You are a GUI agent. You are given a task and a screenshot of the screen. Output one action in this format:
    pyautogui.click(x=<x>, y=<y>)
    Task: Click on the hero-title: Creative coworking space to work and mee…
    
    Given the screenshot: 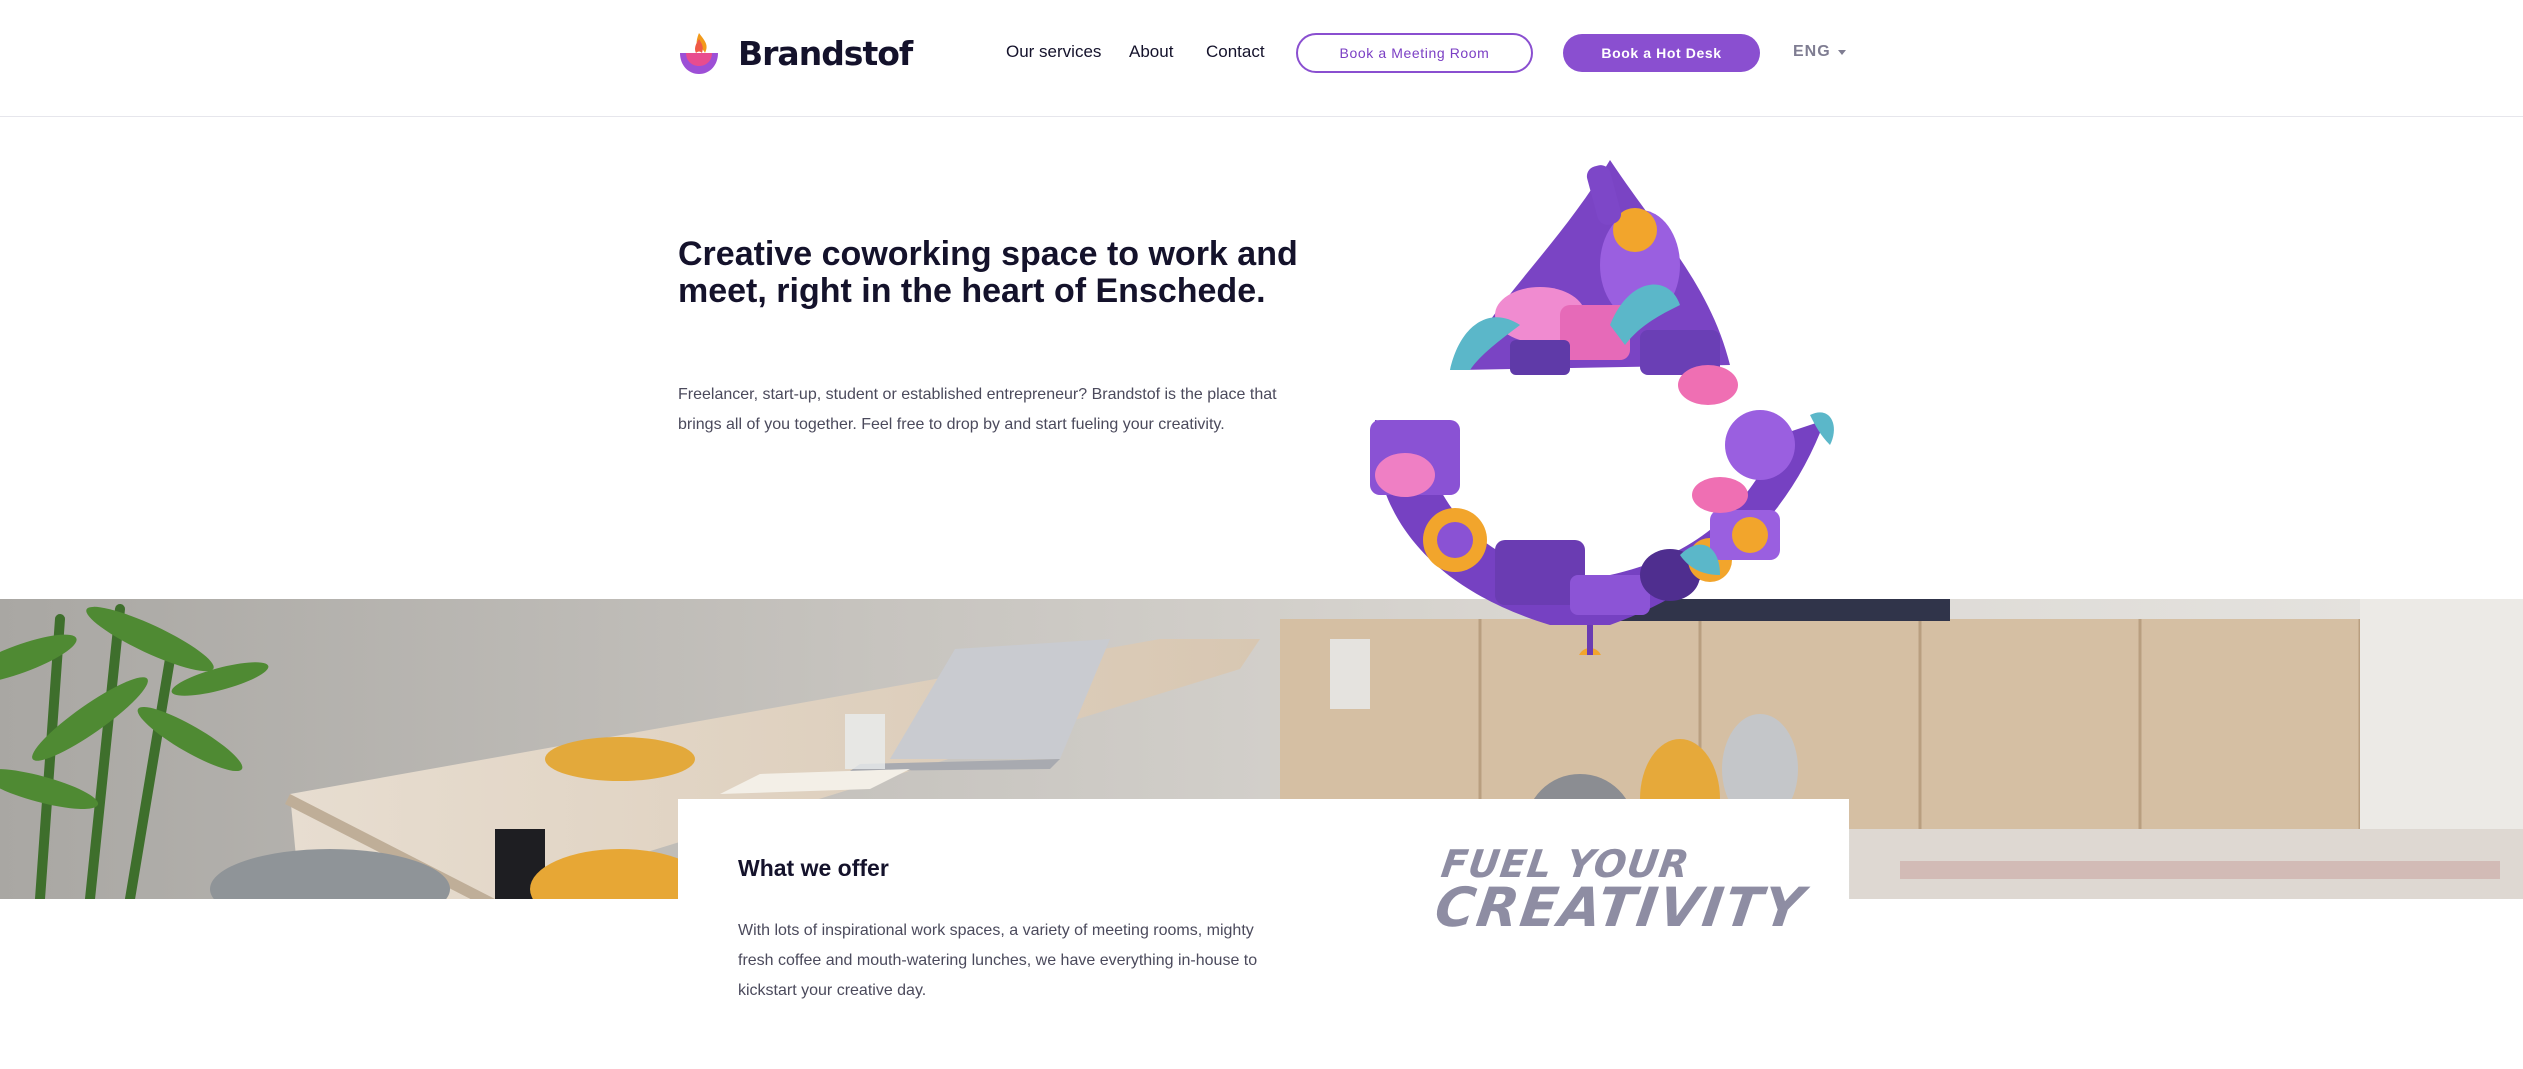 What is the action you would take?
    pyautogui.click(x=988, y=272)
    